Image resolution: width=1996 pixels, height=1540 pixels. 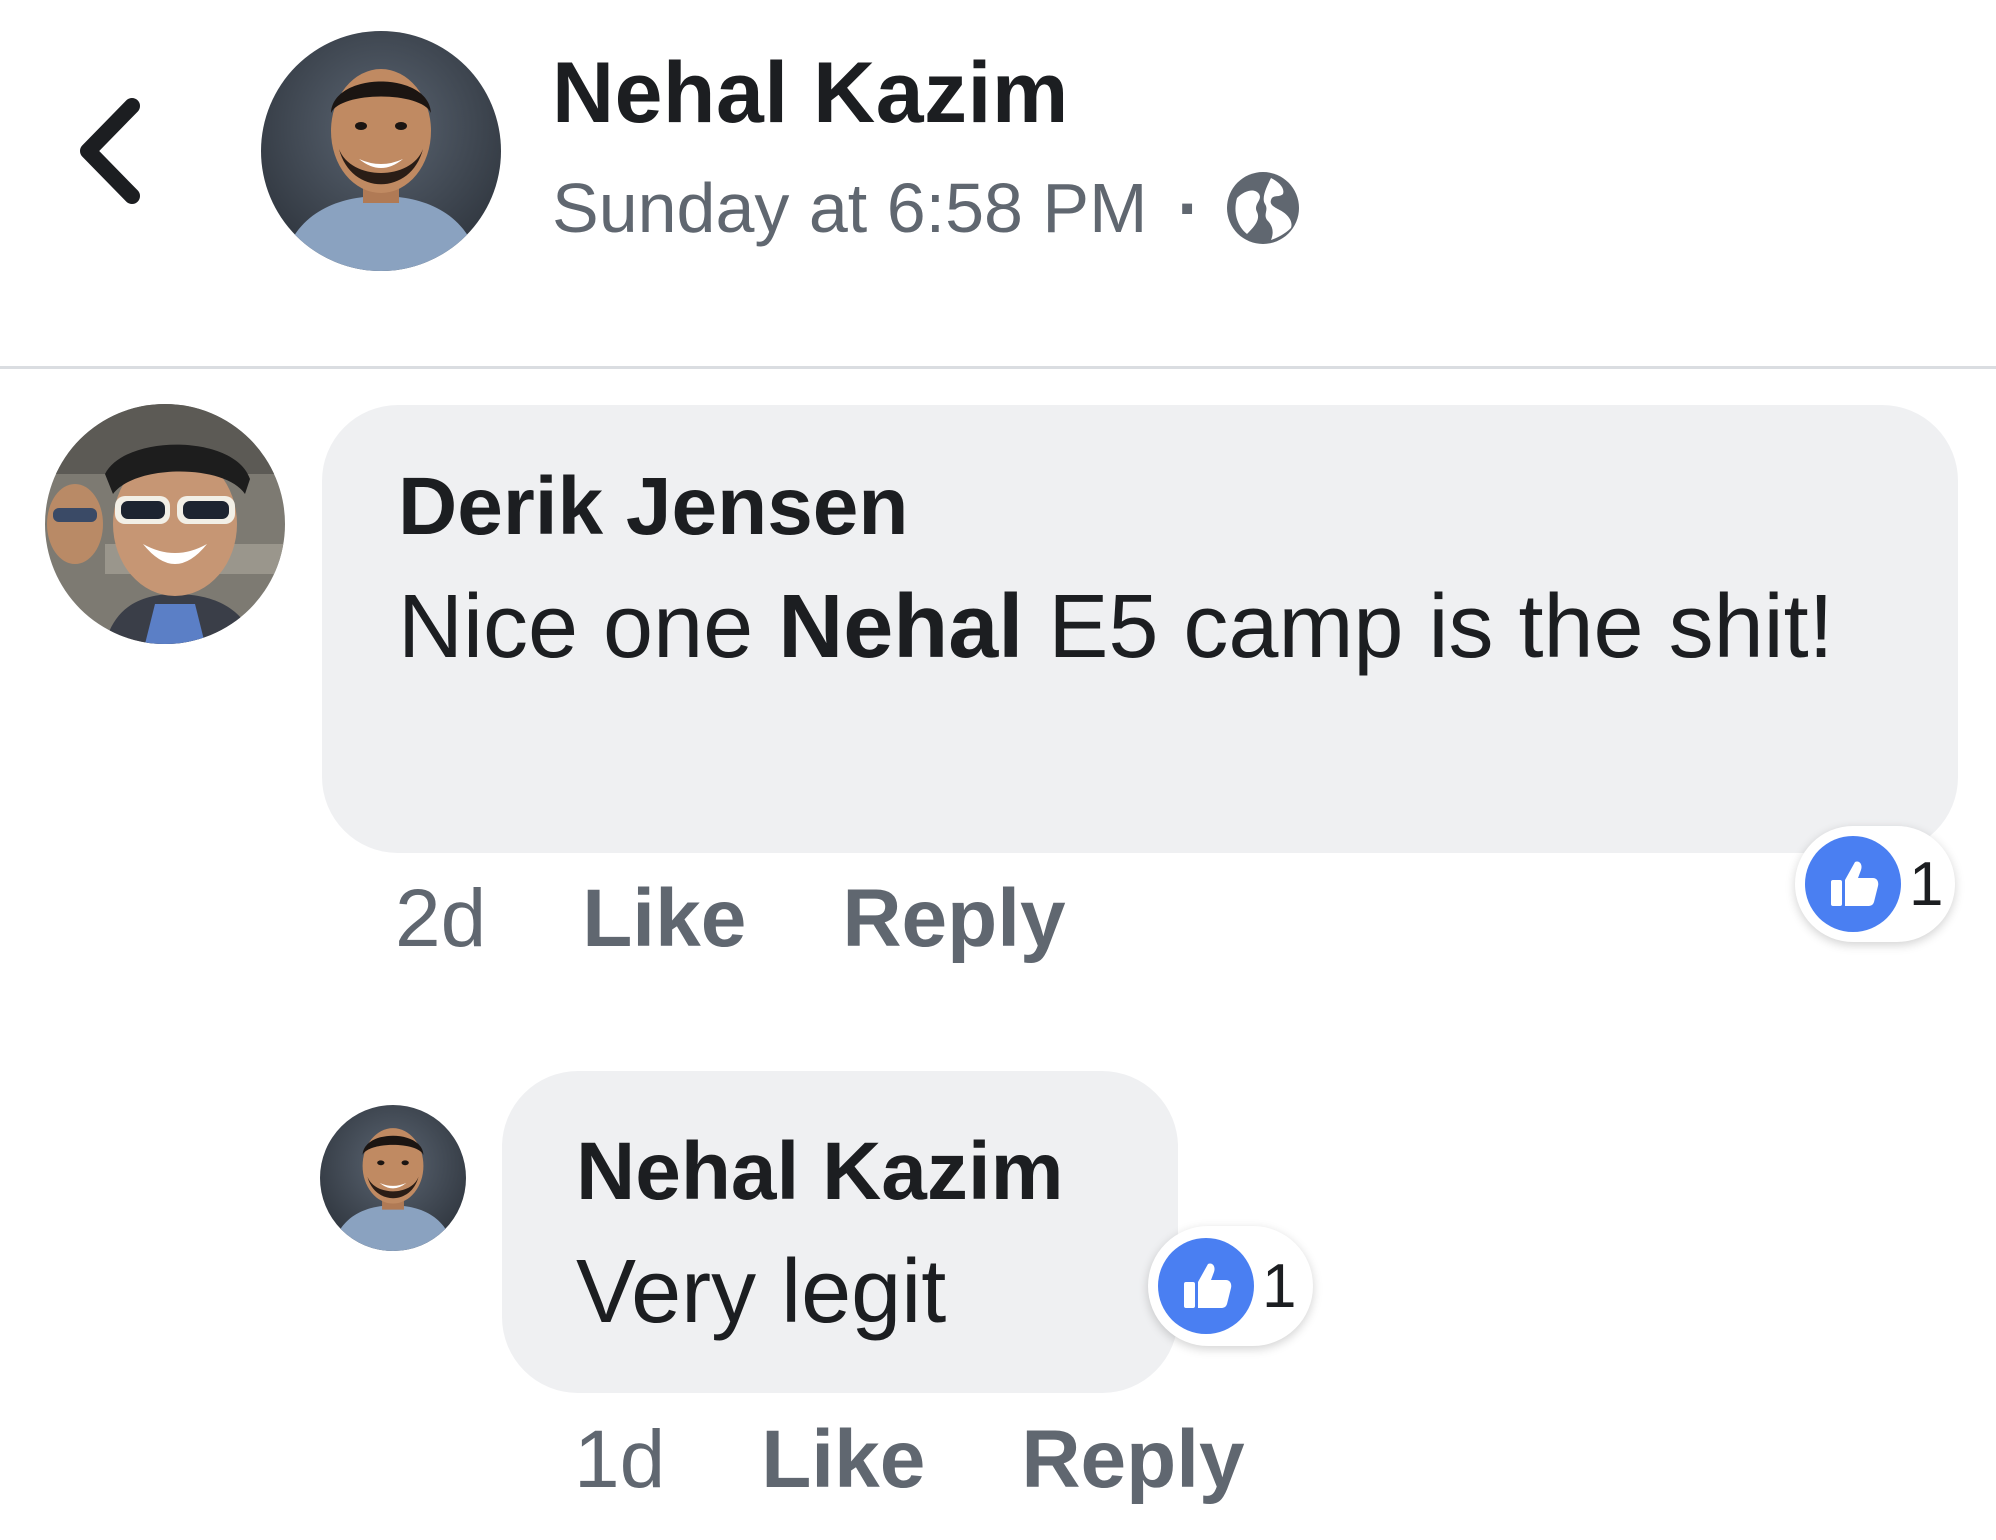 What do you see at coordinates (653, 507) in the screenshot?
I see `commenter-name: Derik Jensen` at bounding box center [653, 507].